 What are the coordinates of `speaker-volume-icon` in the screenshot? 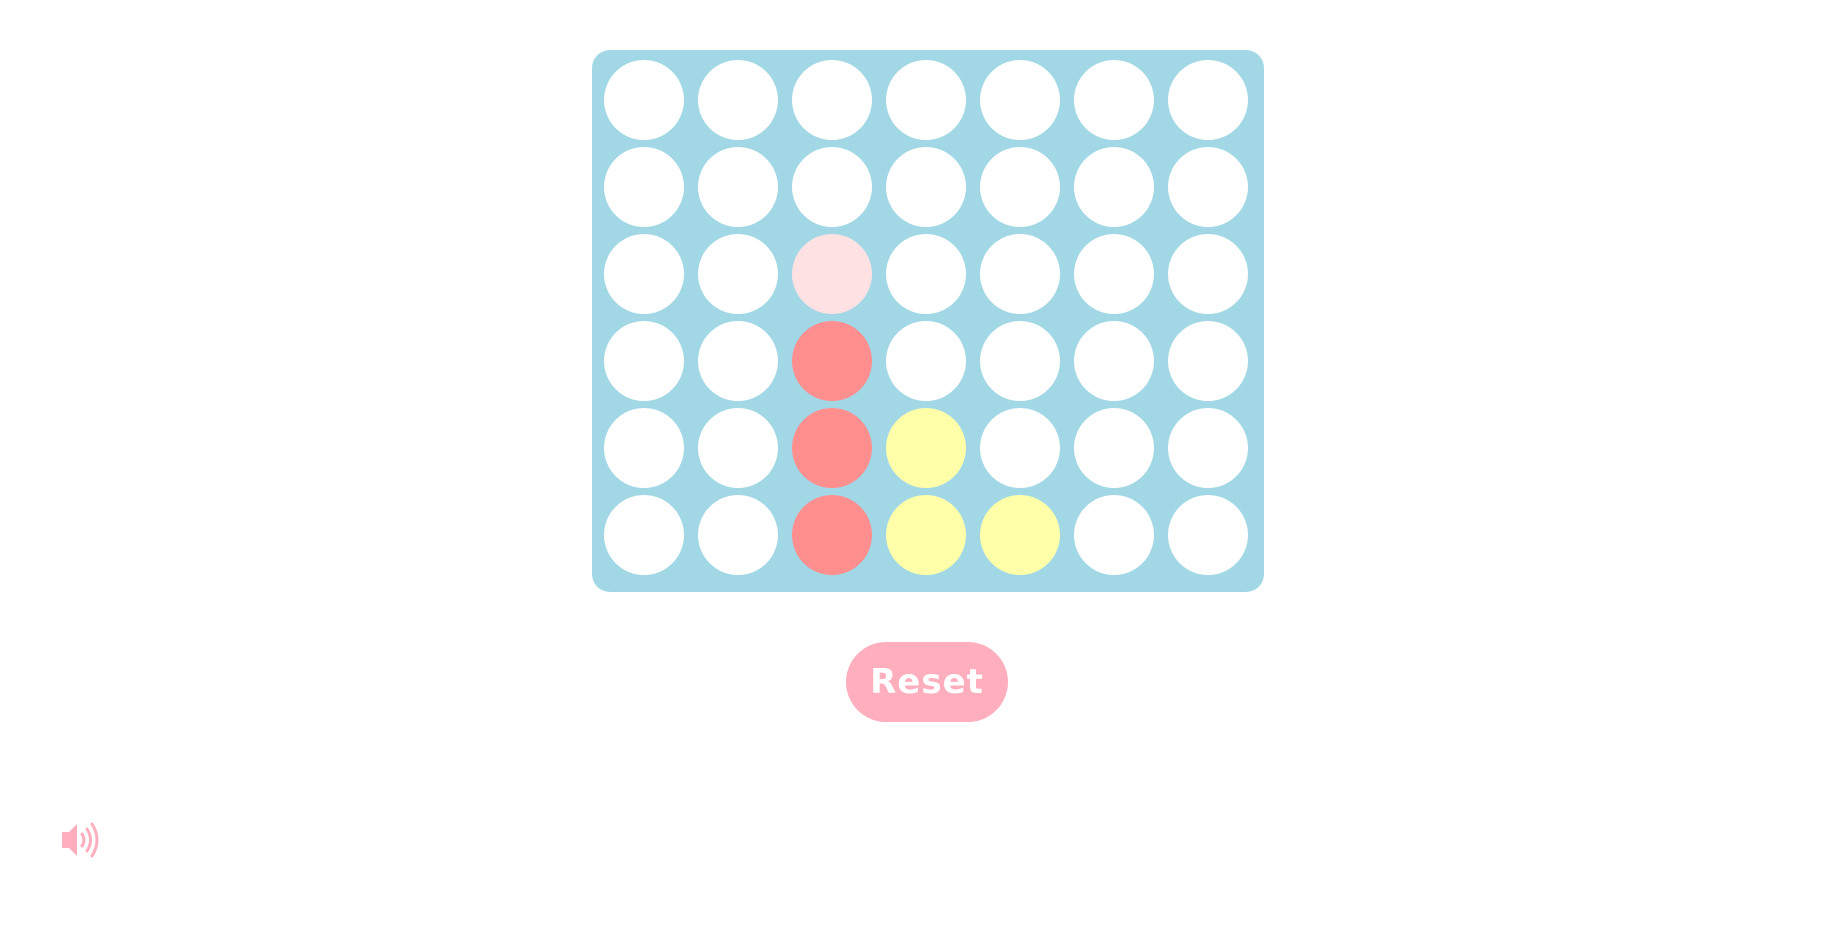 It's located at (80, 840).